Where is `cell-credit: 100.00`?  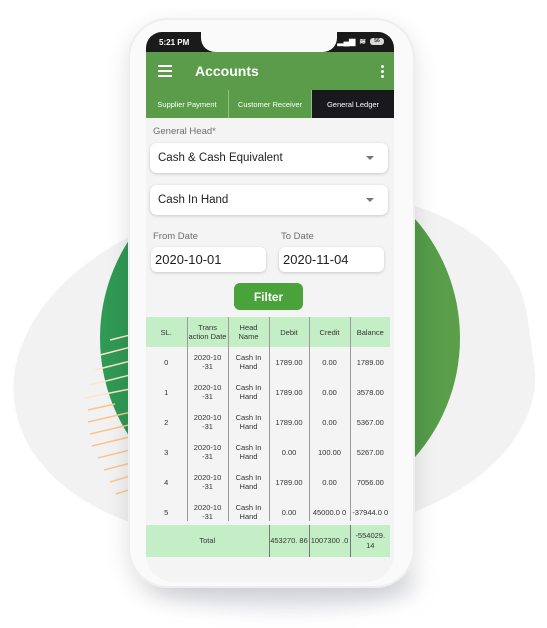
cell-credit: 100.00 is located at coordinates (330, 452).